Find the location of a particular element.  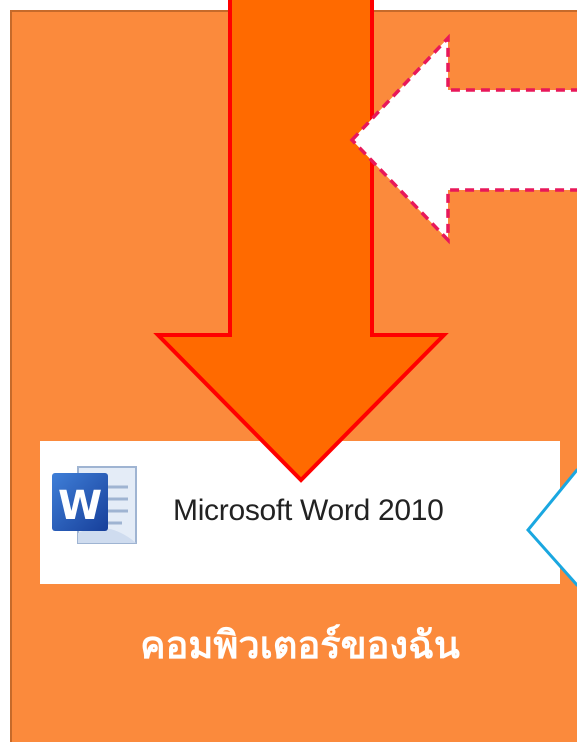

my-computer-caption: คอมพิวเตอร์ของฉัน is located at coordinates (300, 645).